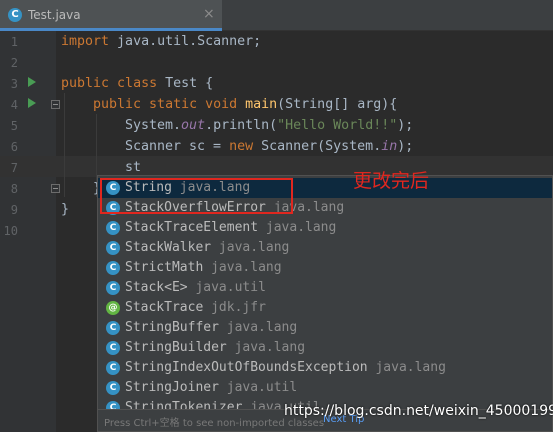 The width and height of the screenshot is (553, 432). What do you see at coordinates (14, 189) in the screenshot?
I see `line-number: 8` at bounding box center [14, 189].